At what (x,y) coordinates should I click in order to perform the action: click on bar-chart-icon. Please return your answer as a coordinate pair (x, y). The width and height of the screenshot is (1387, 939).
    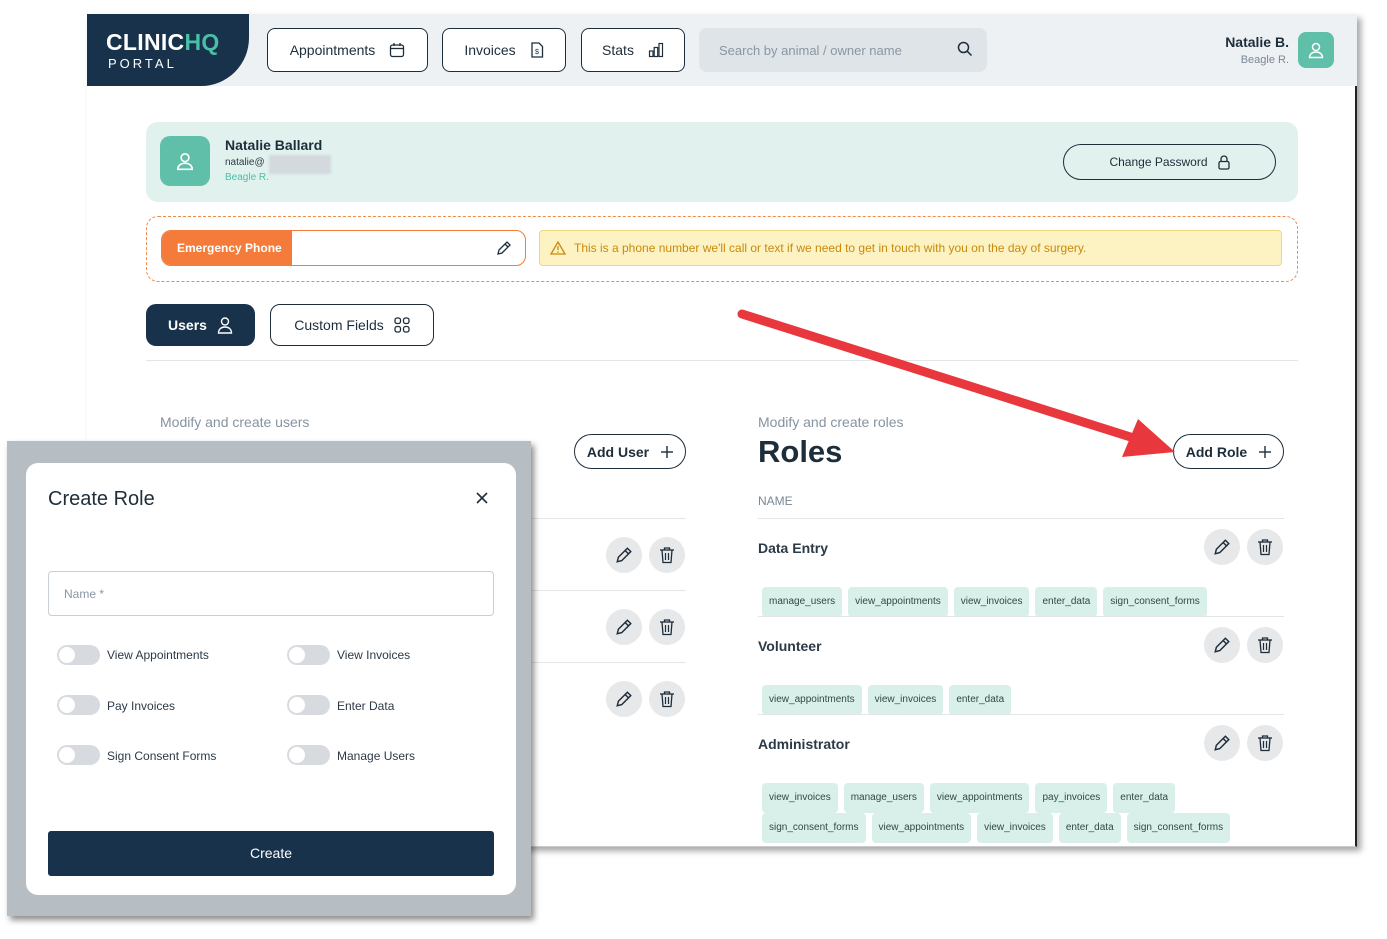
    Looking at the image, I should click on (656, 50).